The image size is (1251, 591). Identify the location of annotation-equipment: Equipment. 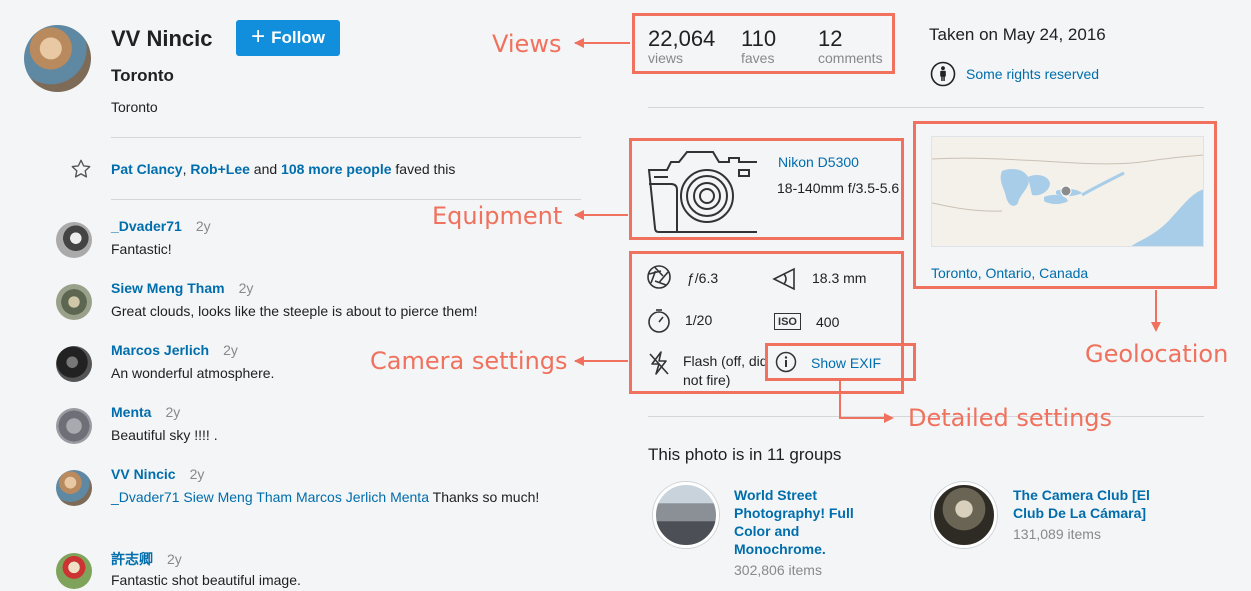
(497, 216).